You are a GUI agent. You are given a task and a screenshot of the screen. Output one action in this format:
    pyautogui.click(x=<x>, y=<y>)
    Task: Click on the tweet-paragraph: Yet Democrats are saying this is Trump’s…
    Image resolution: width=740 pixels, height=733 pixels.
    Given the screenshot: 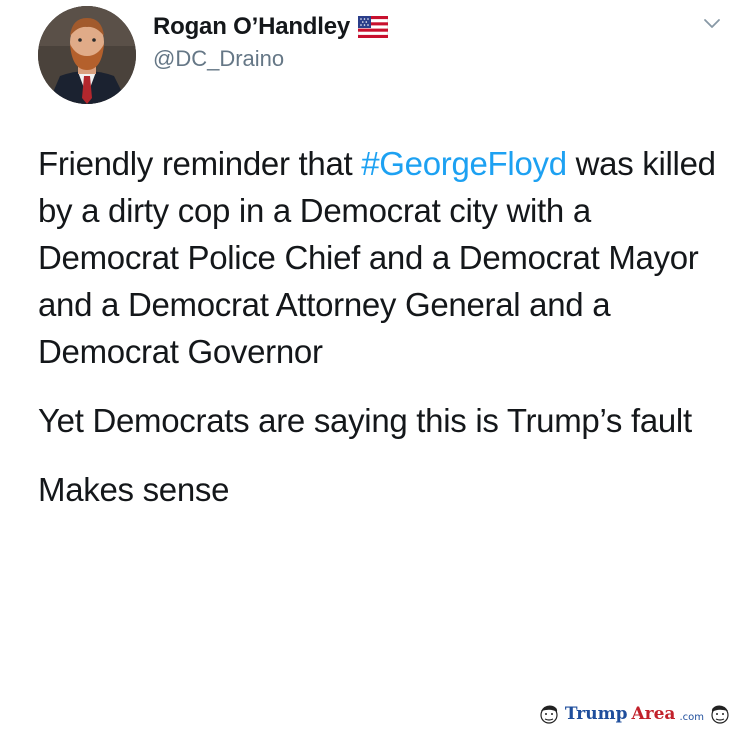 What is the action you would take?
    pyautogui.click(x=365, y=420)
    